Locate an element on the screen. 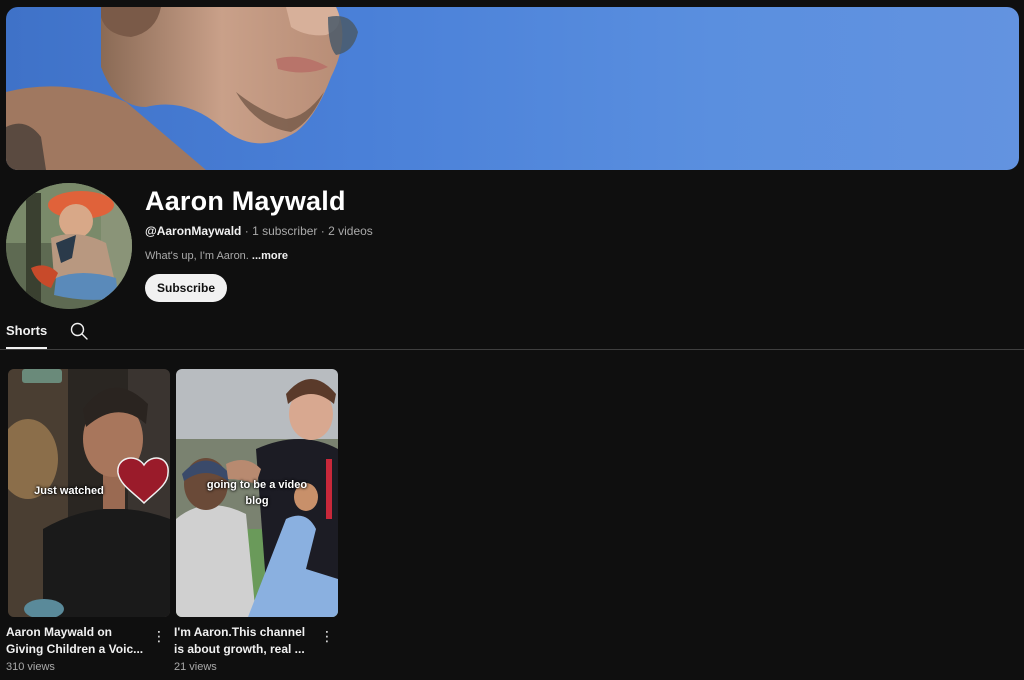  channel-name: Aaron Maywald is located at coordinates (245, 201).